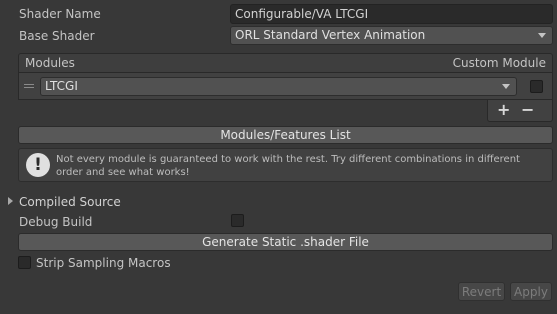 This screenshot has height=314, width=557. Describe the element at coordinates (330, 35) in the screenshot. I see `base-shader-value: ORL Standard Vertex Animation` at that location.